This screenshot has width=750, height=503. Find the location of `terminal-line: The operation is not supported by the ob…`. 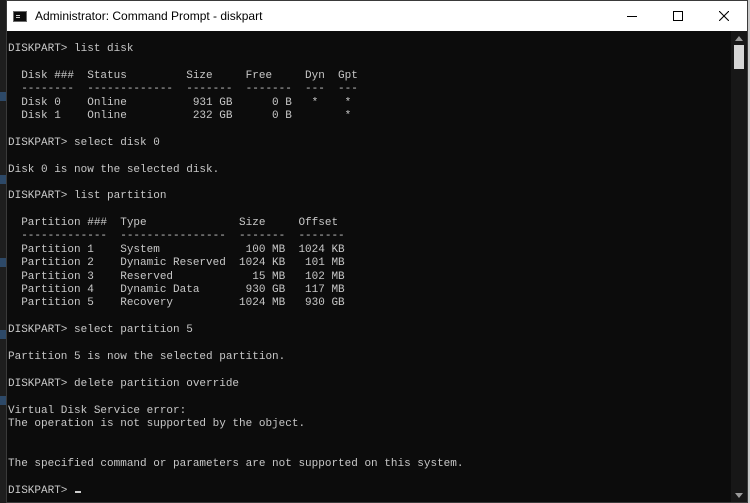

terminal-line: The operation is not supported by the ob… is located at coordinates (157, 423).